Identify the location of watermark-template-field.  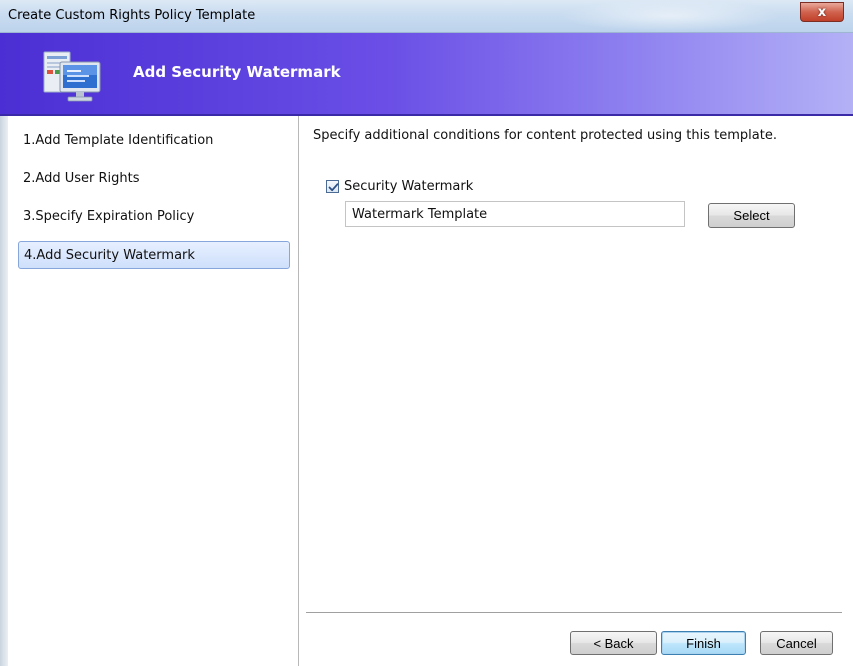
(515, 214).